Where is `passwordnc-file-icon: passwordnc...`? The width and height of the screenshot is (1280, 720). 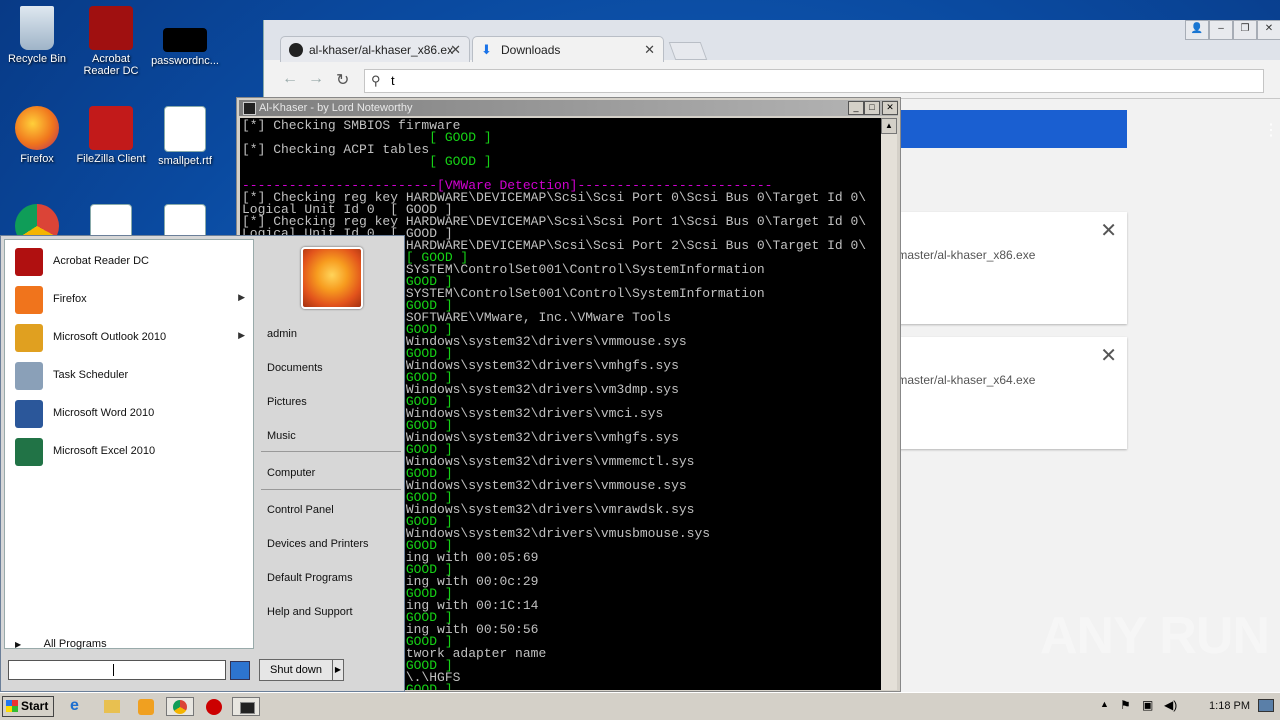 passwordnc-file-icon: passwordnc... is located at coordinates (185, 36).